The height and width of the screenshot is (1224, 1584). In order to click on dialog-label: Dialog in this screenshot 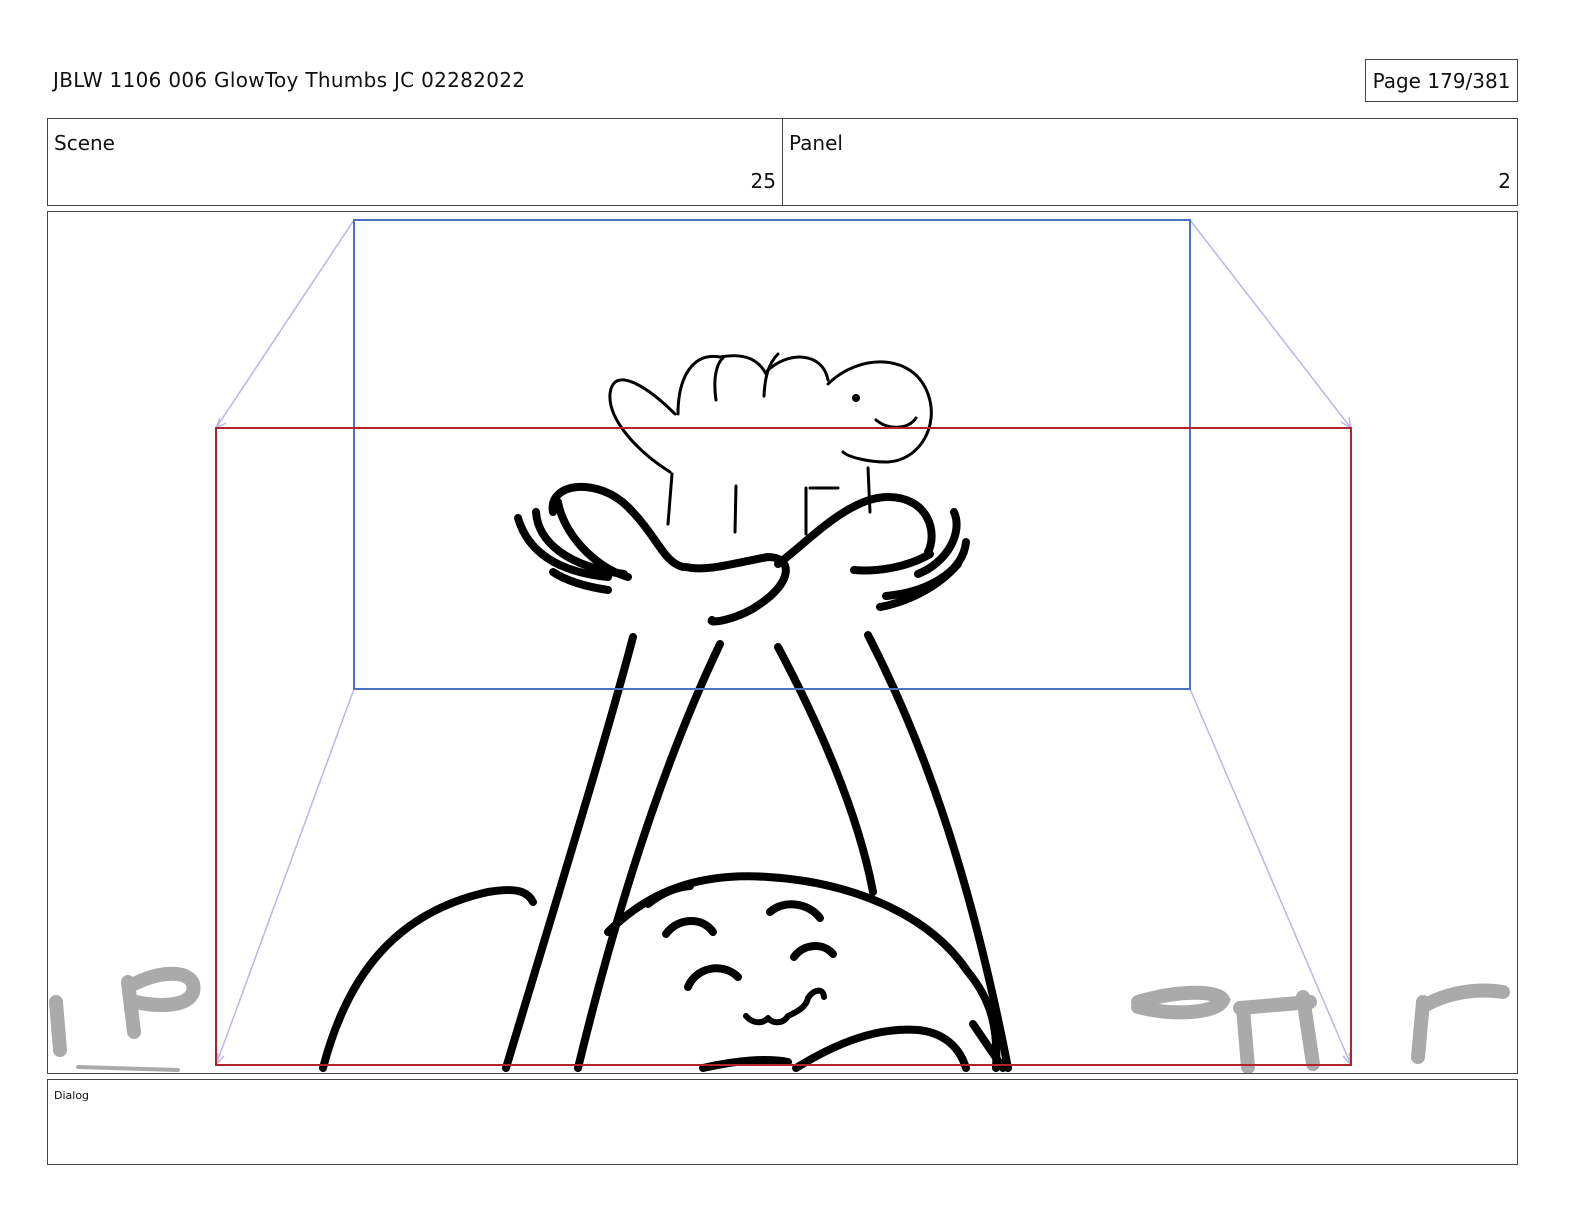, I will do `click(72, 1095)`.